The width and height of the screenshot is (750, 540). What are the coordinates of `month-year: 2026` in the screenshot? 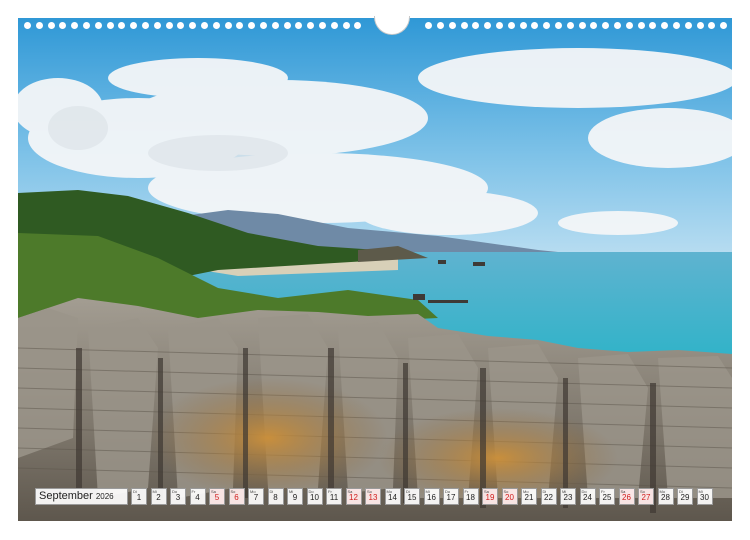 It's located at (104, 496).